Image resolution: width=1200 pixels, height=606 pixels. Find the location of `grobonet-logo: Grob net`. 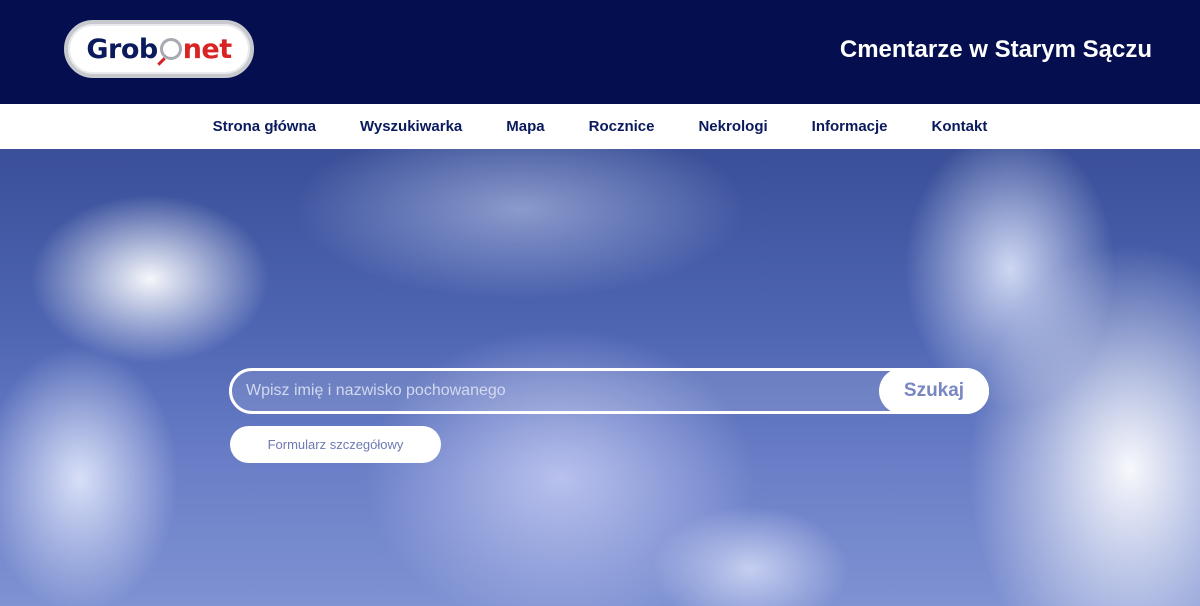

grobonet-logo: Grob net is located at coordinates (159, 49).